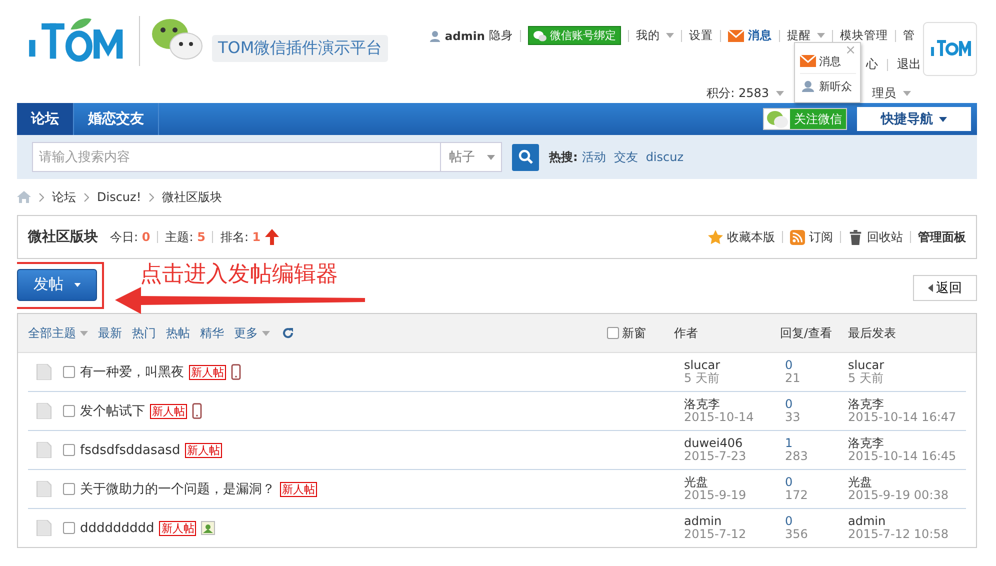 The image size is (996, 566). Describe the element at coordinates (132, 372) in the screenshot. I see `thread-title: 有一种爱，叫黑夜` at that location.